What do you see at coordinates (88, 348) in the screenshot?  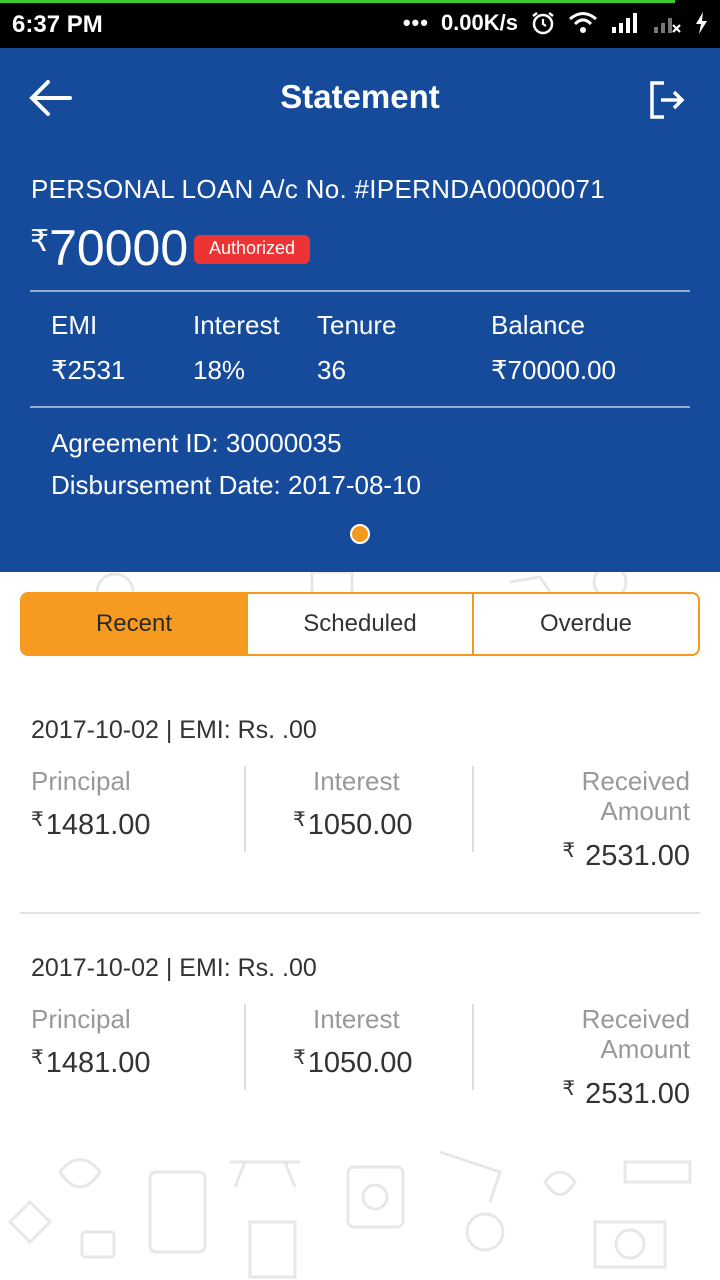 I see `stat-emi: EMI ₹2531` at bounding box center [88, 348].